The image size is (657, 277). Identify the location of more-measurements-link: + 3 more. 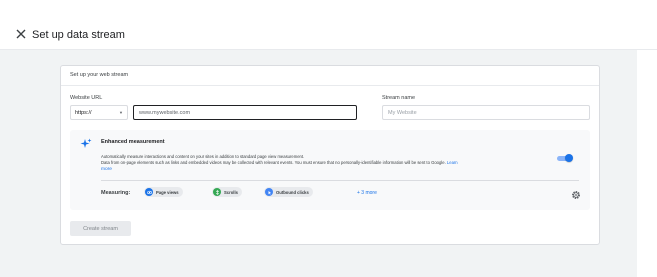
(367, 193).